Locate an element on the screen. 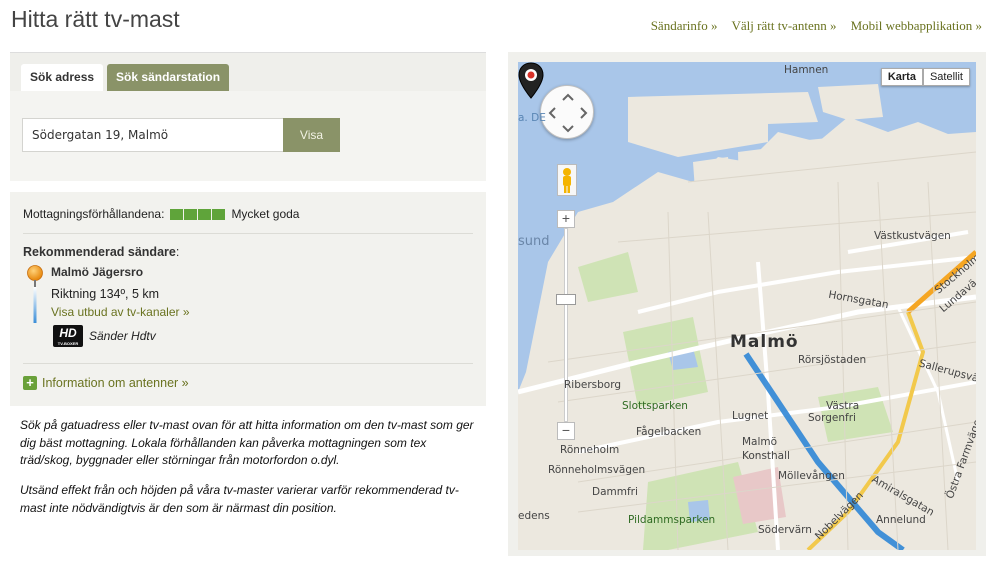  page-title: Hitta rätt tv-mast is located at coordinates (95, 19).